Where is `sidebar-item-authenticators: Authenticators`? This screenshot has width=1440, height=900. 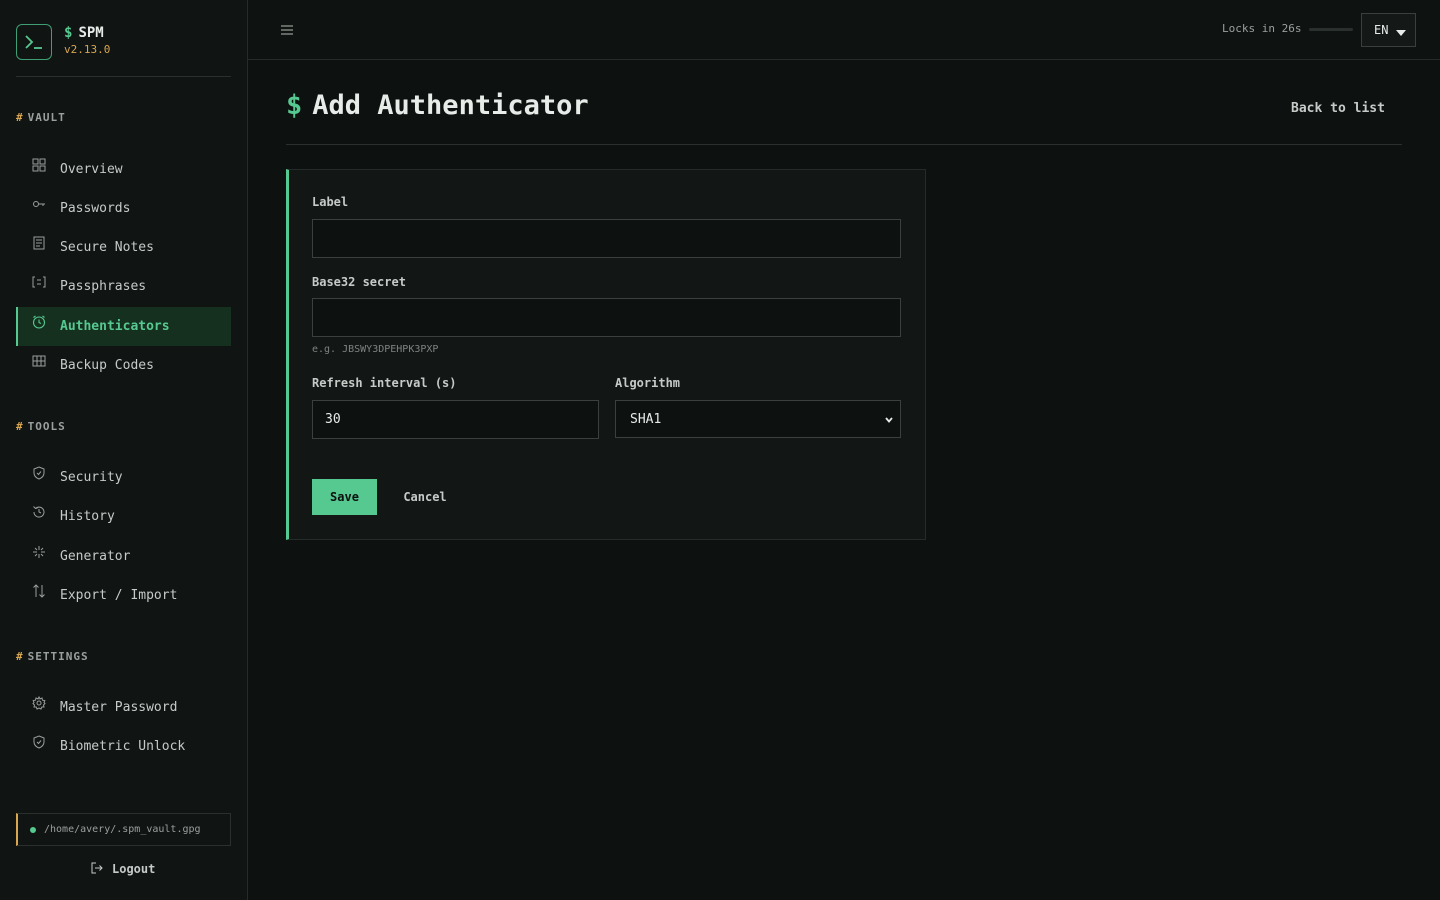 sidebar-item-authenticators: Authenticators is located at coordinates (123, 326).